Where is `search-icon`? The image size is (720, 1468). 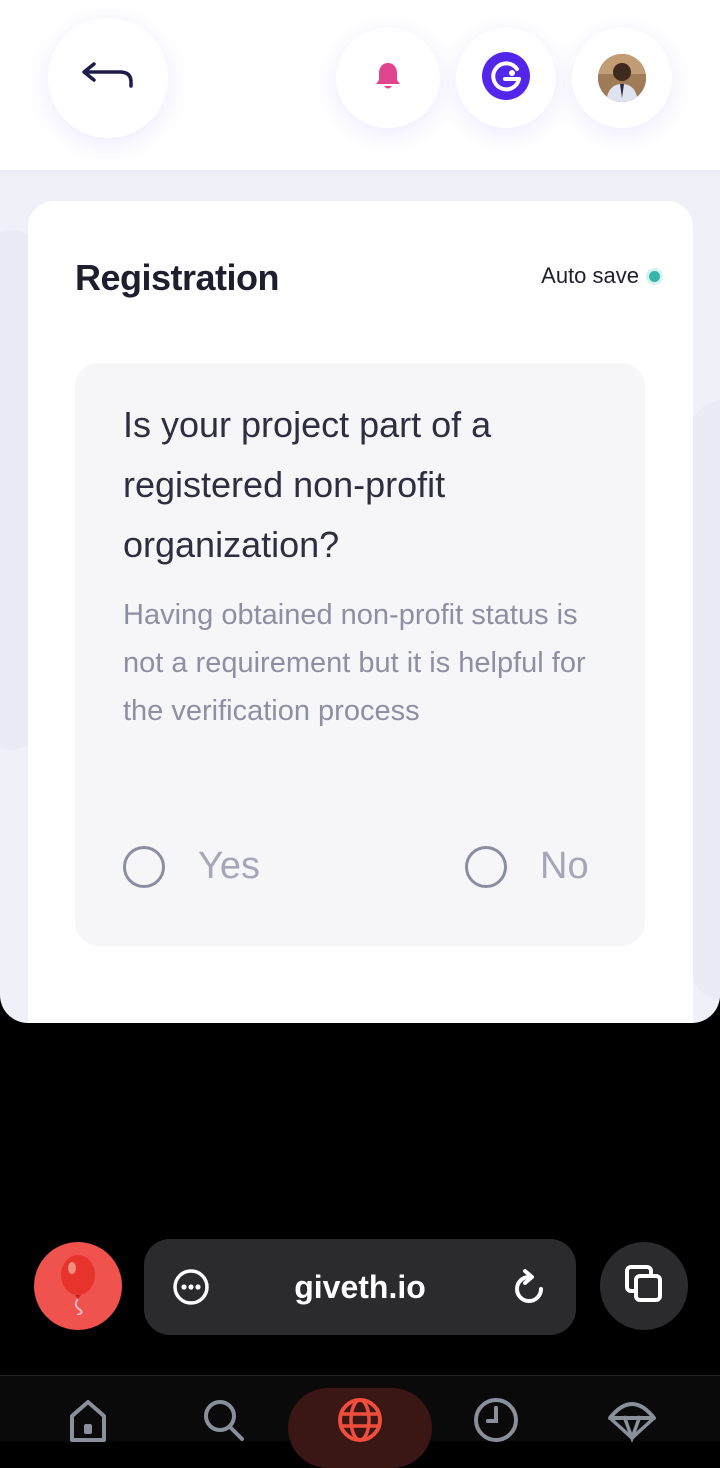 search-icon is located at coordinates (224, 1424).